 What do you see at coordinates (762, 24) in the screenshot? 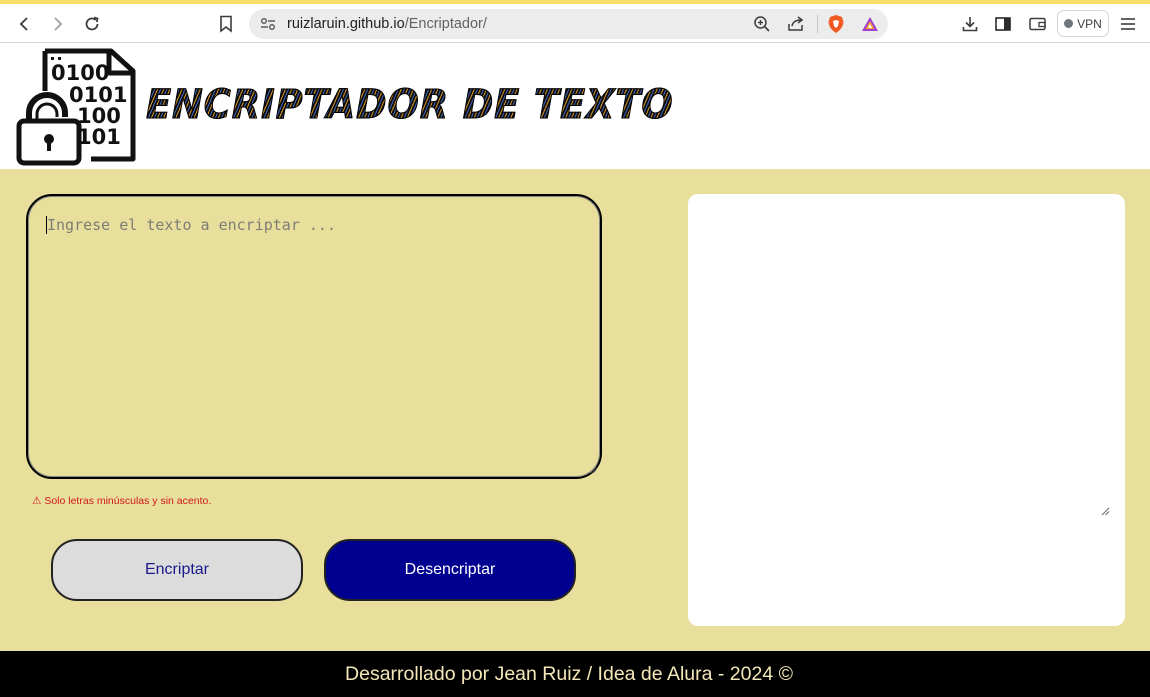
I see `zoom-icon` at bounding box center [762, 24].